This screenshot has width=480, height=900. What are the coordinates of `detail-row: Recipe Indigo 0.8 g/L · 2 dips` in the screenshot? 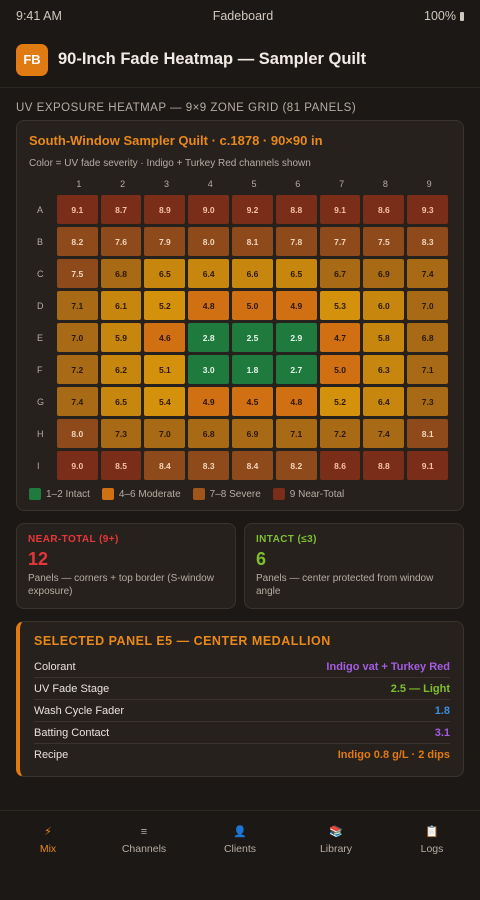 It's located at (242, 755).